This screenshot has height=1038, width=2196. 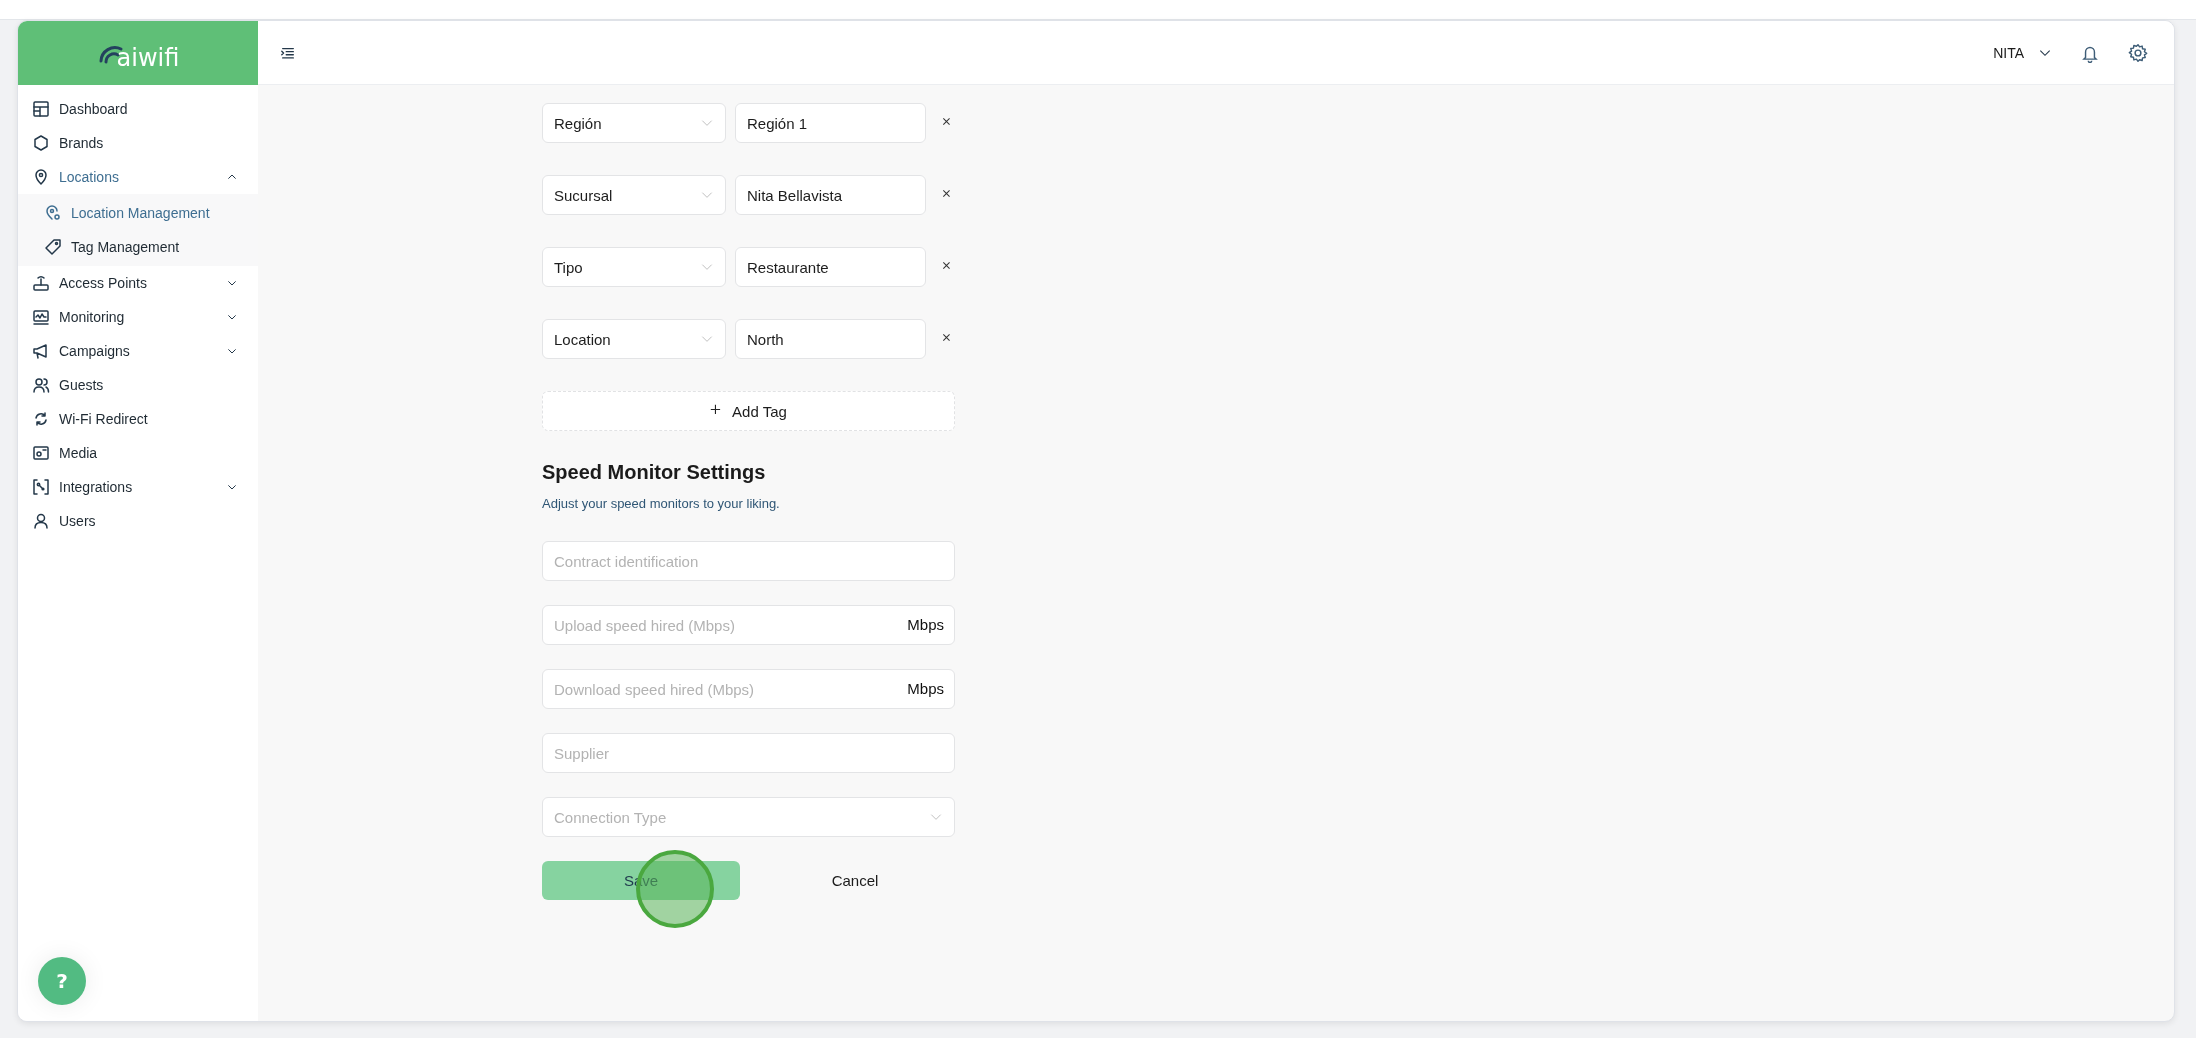 I want to click on select-field: Location, so click(x=634, y=339).